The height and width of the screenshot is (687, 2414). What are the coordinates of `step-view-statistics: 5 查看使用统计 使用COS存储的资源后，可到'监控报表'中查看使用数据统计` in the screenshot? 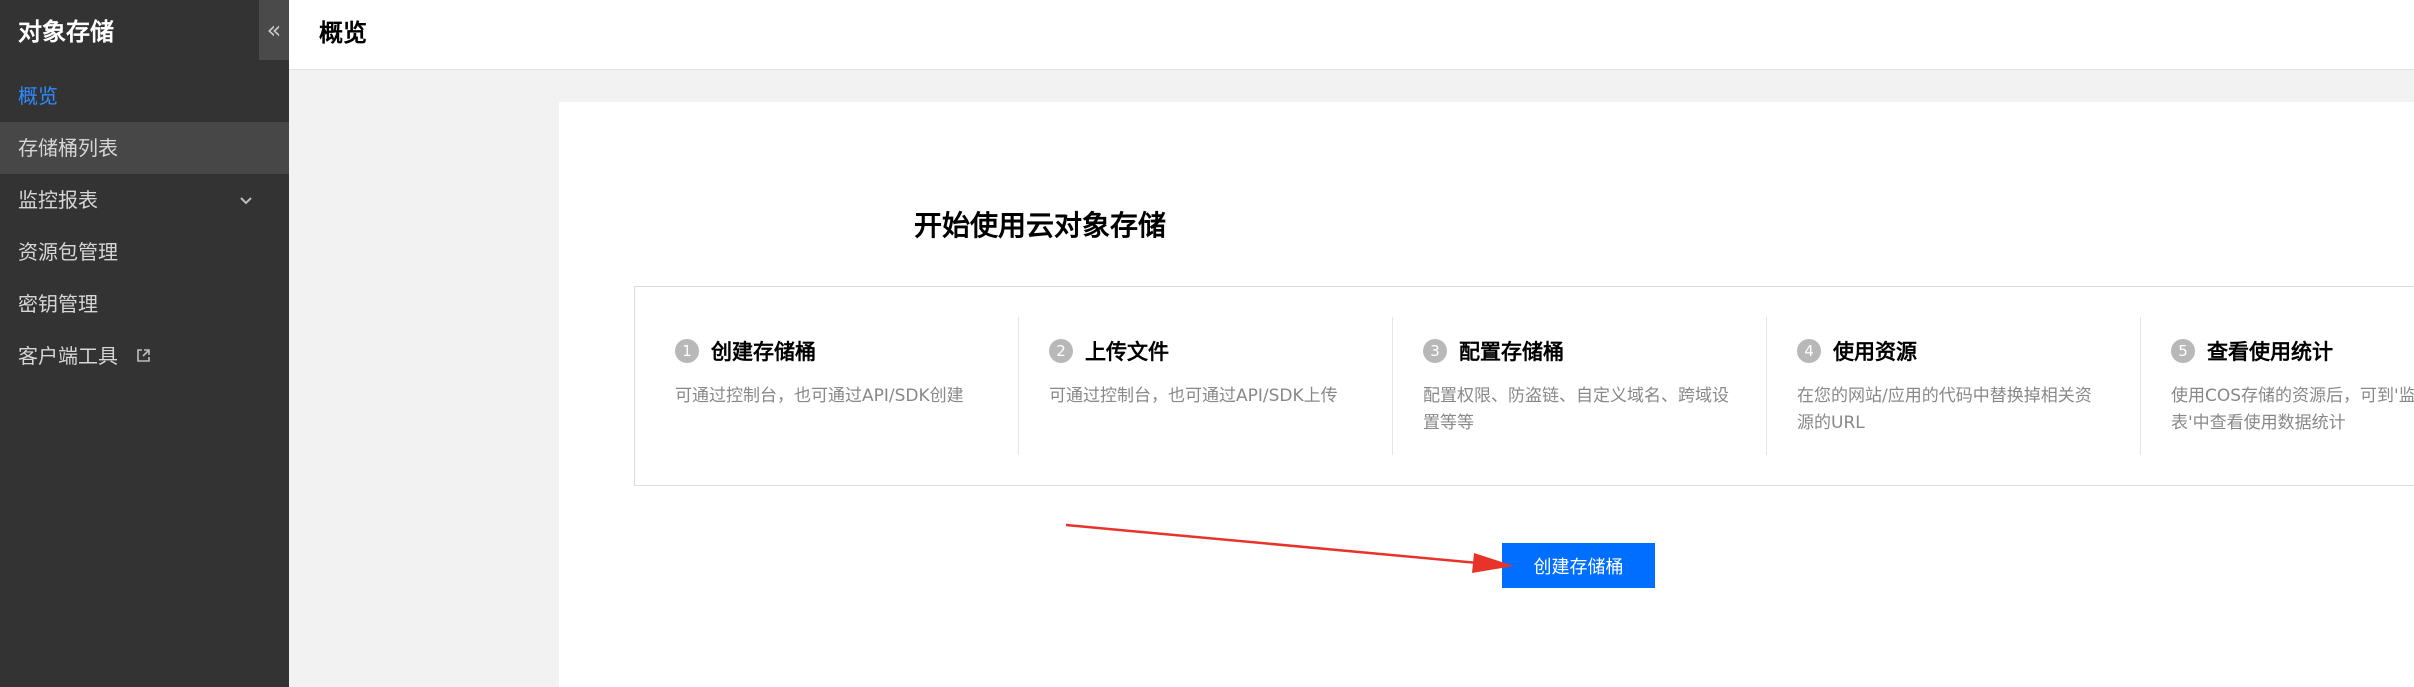 It's located at (2272, 387).